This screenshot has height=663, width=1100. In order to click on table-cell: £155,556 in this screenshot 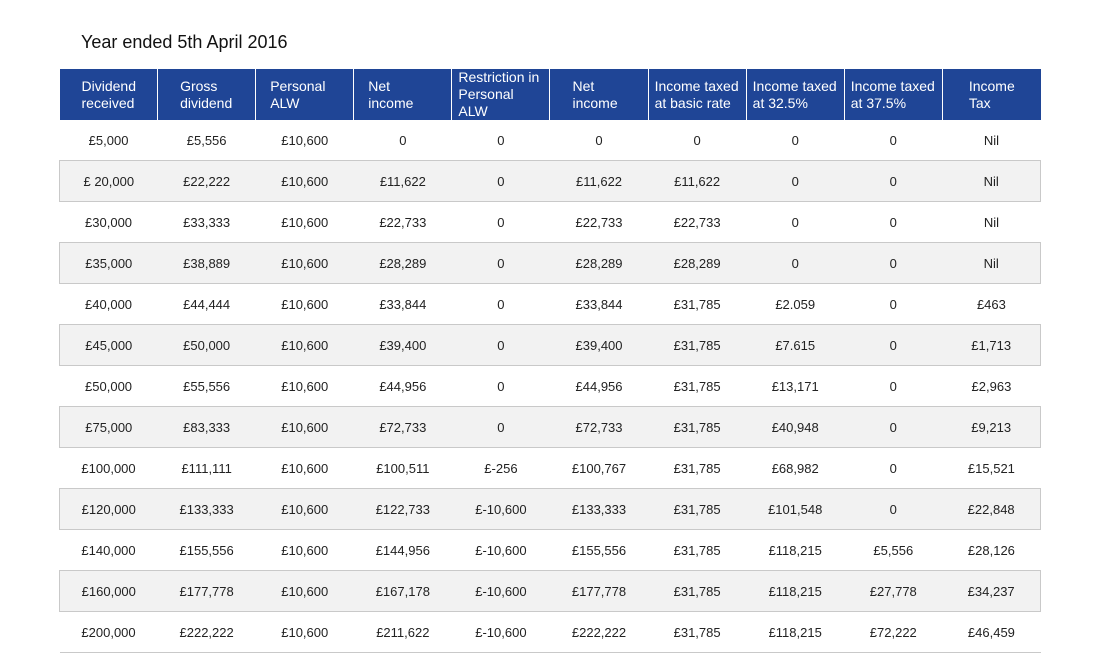, I will do `click(599, 550)`.